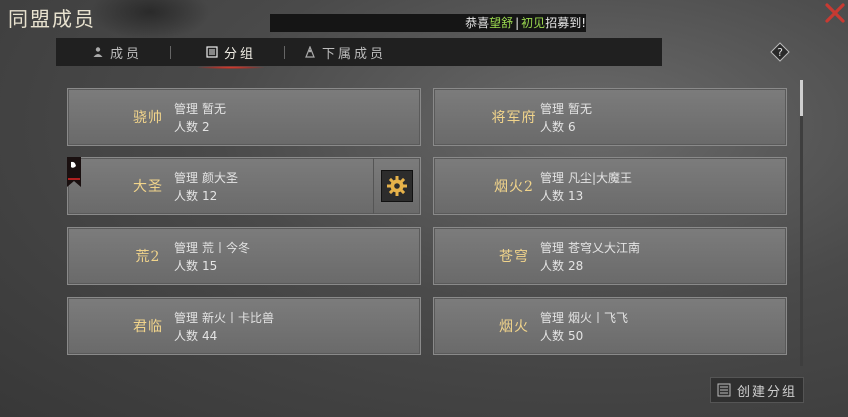 The image size is (848, 417). I want to click on group-info: 管理 暂无 人数 2, so click(200, 118).